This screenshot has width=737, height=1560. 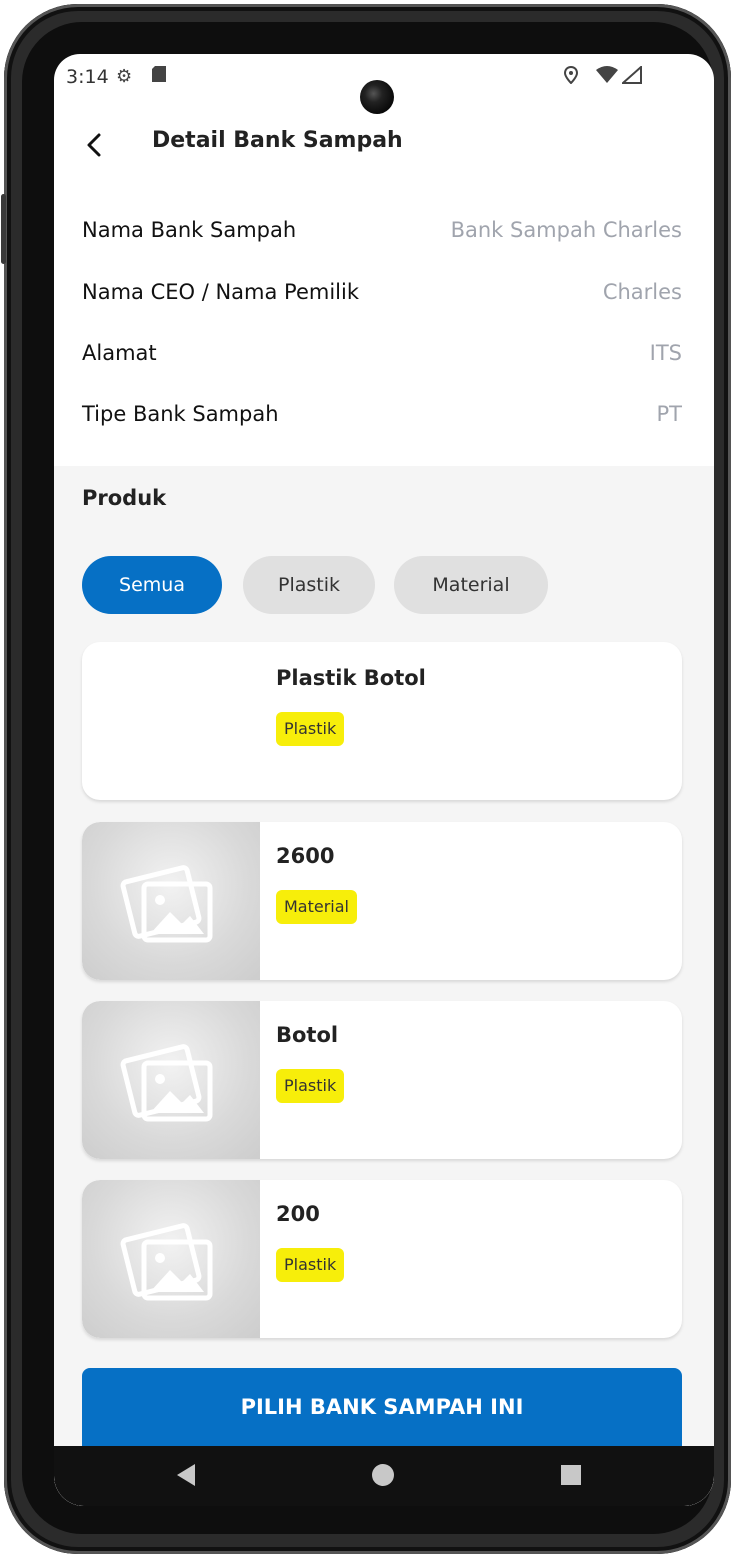 I want to click on detail-label: Nama CEO / Nama Pemilik, so click(x=220, y=292).